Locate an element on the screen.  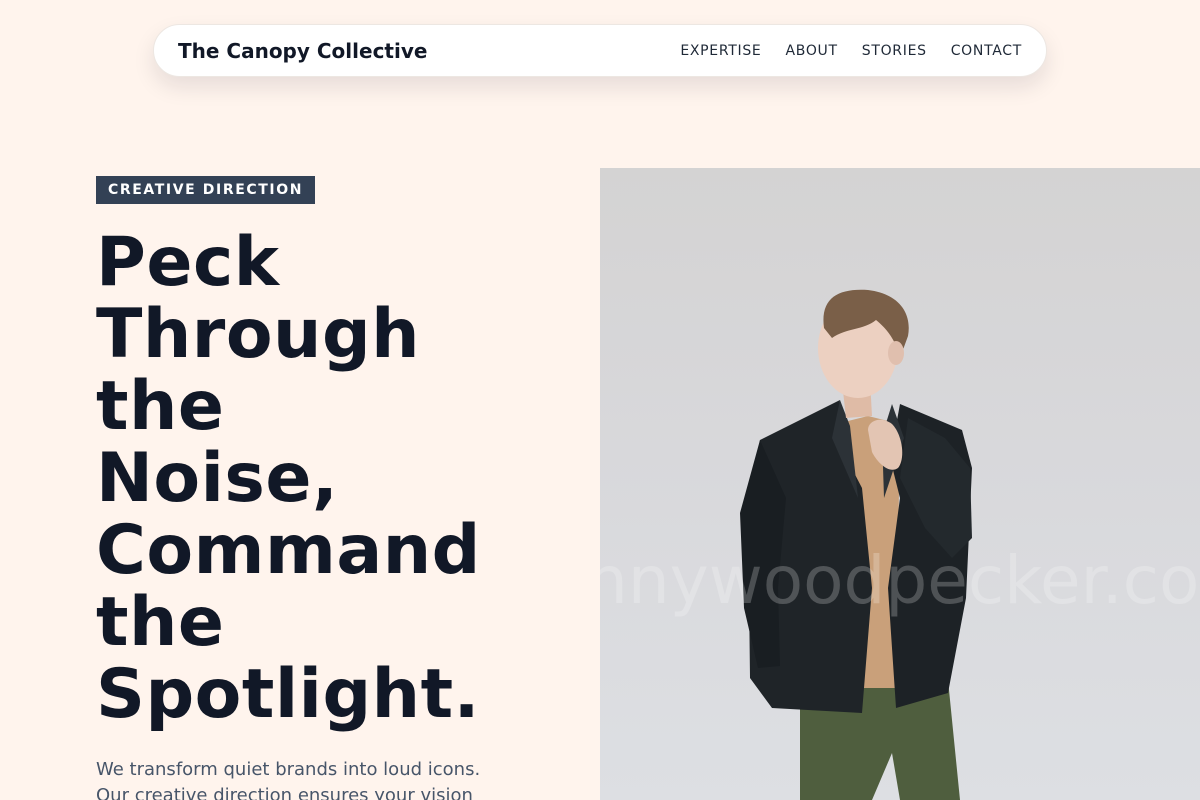
headline-line: Peck is located at coordinates (188, 262).